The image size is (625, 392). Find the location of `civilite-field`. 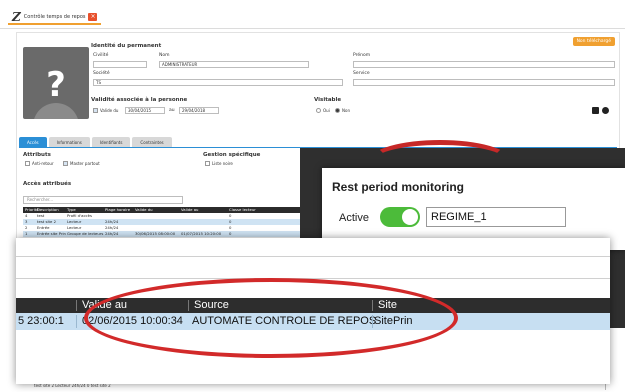

civilite-field is located at coordinates (120, 64).